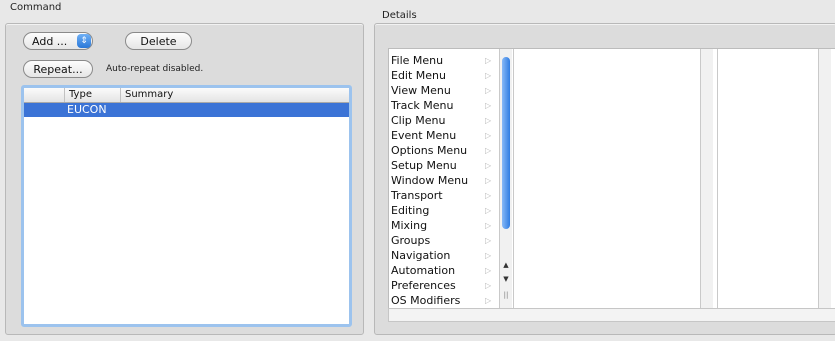 Image resolution: width=835 pixels, height=341 pixels. What do you see at coordinates (422, 105) in the screenshot?
I see `menu-item-track: Track Menu` at bounding box center [422, 105].